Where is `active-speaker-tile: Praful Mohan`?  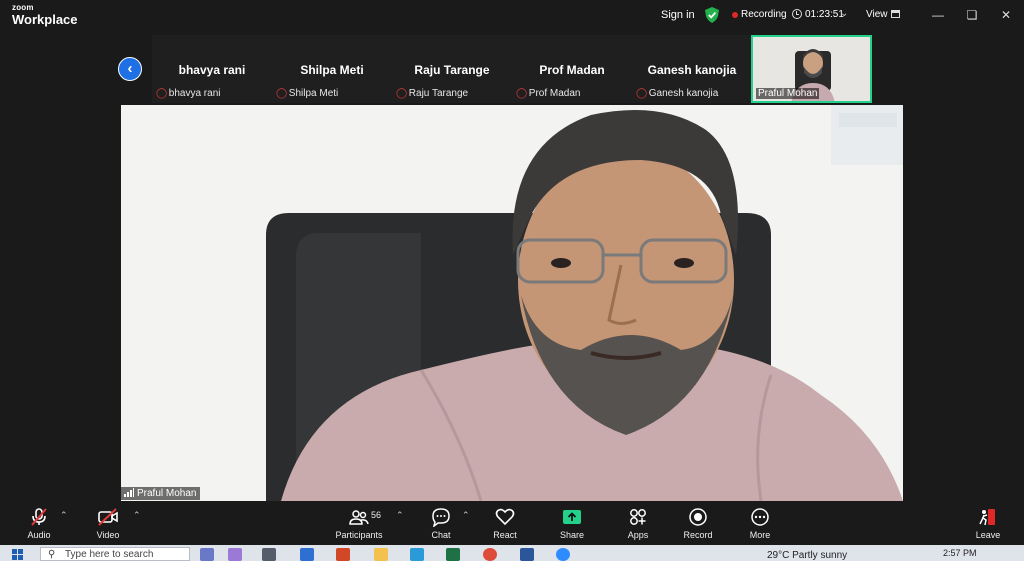 active-speaker-tile: Praful Mohan is located at coordinates (811, 69).